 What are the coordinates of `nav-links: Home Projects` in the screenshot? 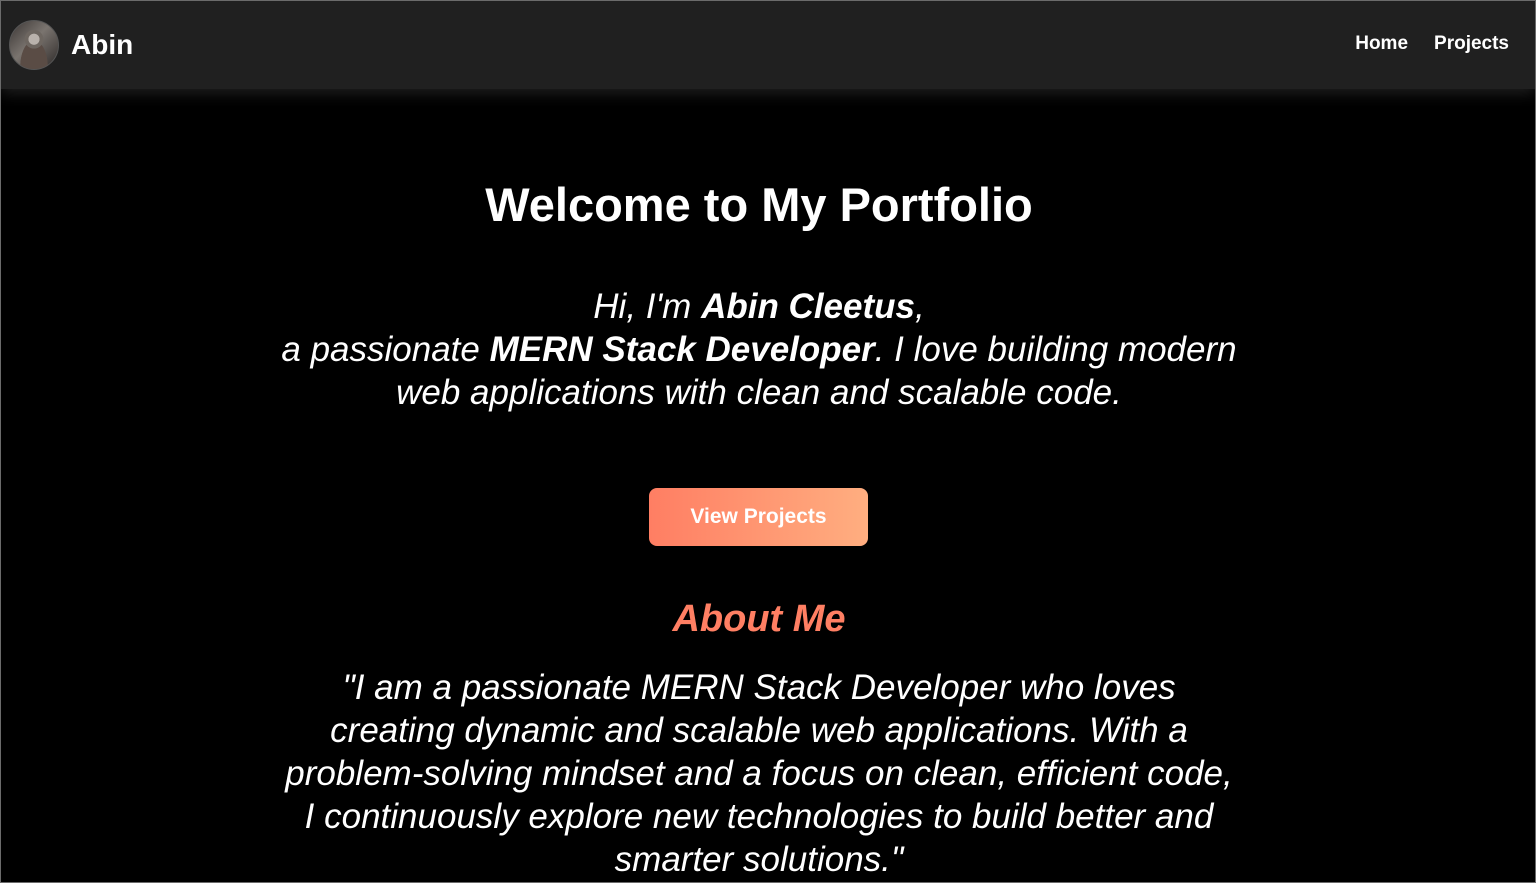 It's located at (1432, 44).